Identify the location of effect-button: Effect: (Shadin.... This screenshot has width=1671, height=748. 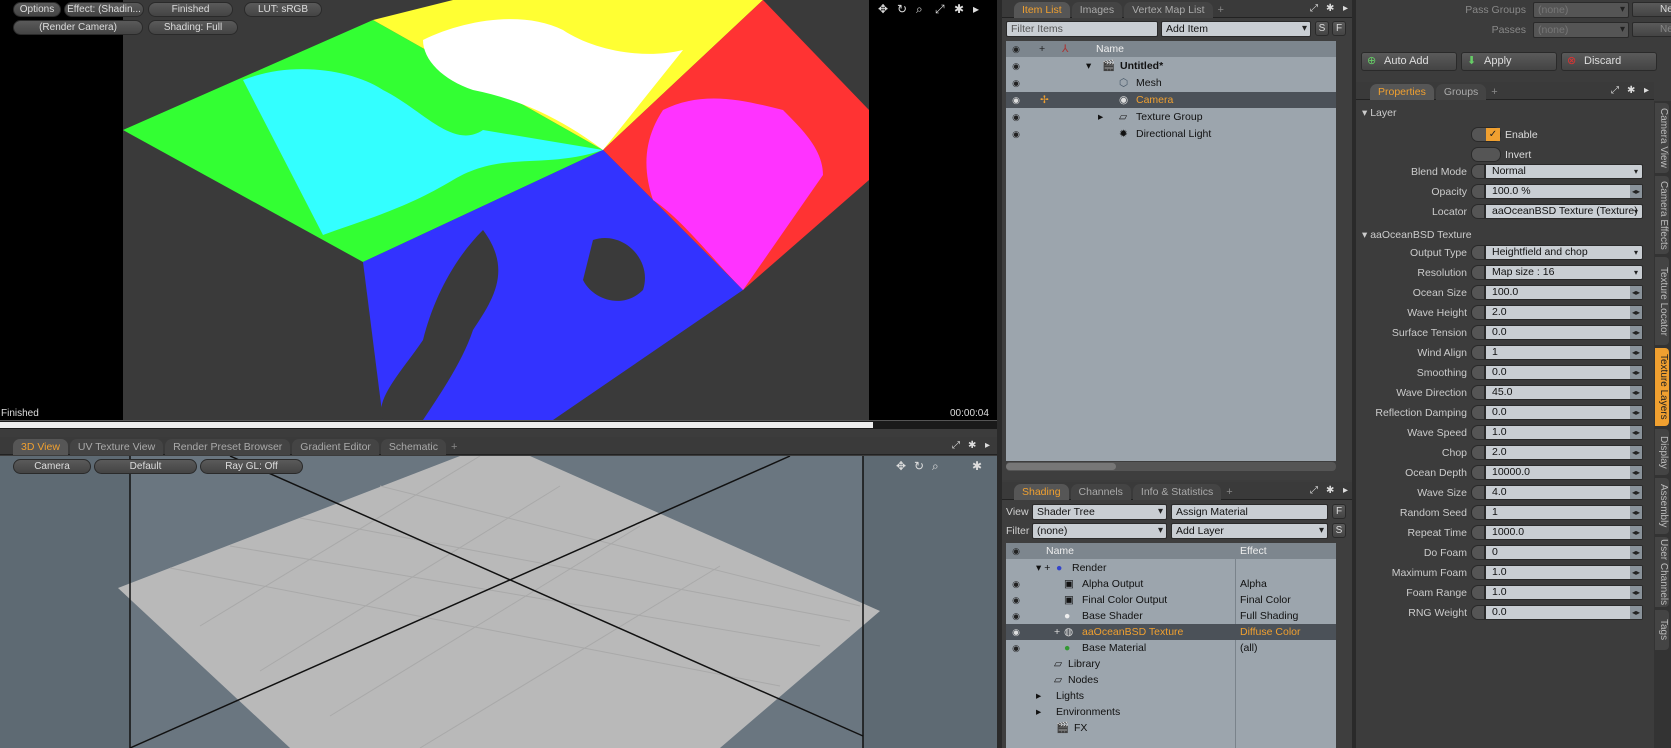
(104, 9).